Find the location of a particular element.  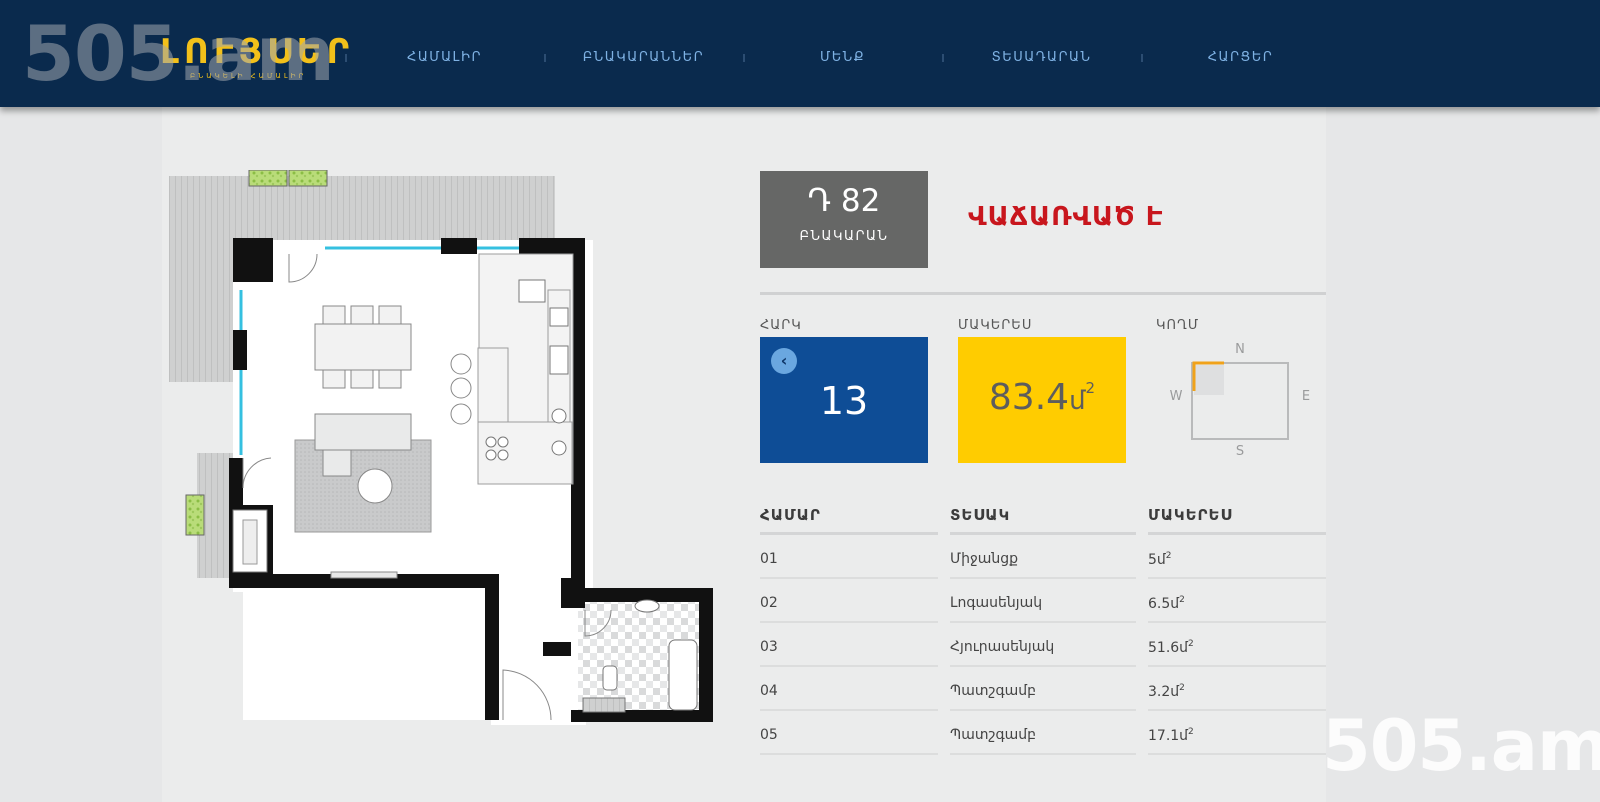

floor-card: ‹ 13 is located at coordinates (844, 400).